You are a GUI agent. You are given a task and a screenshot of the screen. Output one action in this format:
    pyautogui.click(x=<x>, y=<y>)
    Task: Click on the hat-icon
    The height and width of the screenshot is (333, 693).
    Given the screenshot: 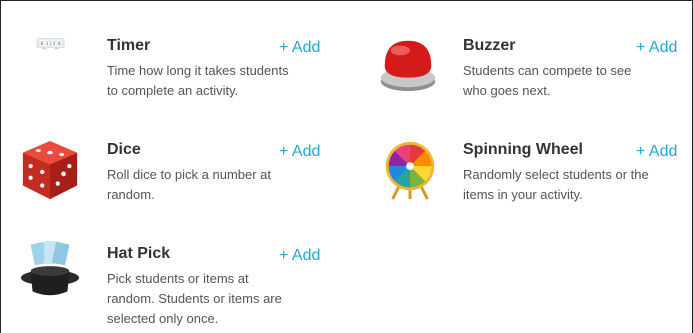 What is the action you would take?
    pyautogui.click(x=50, y=268)
    